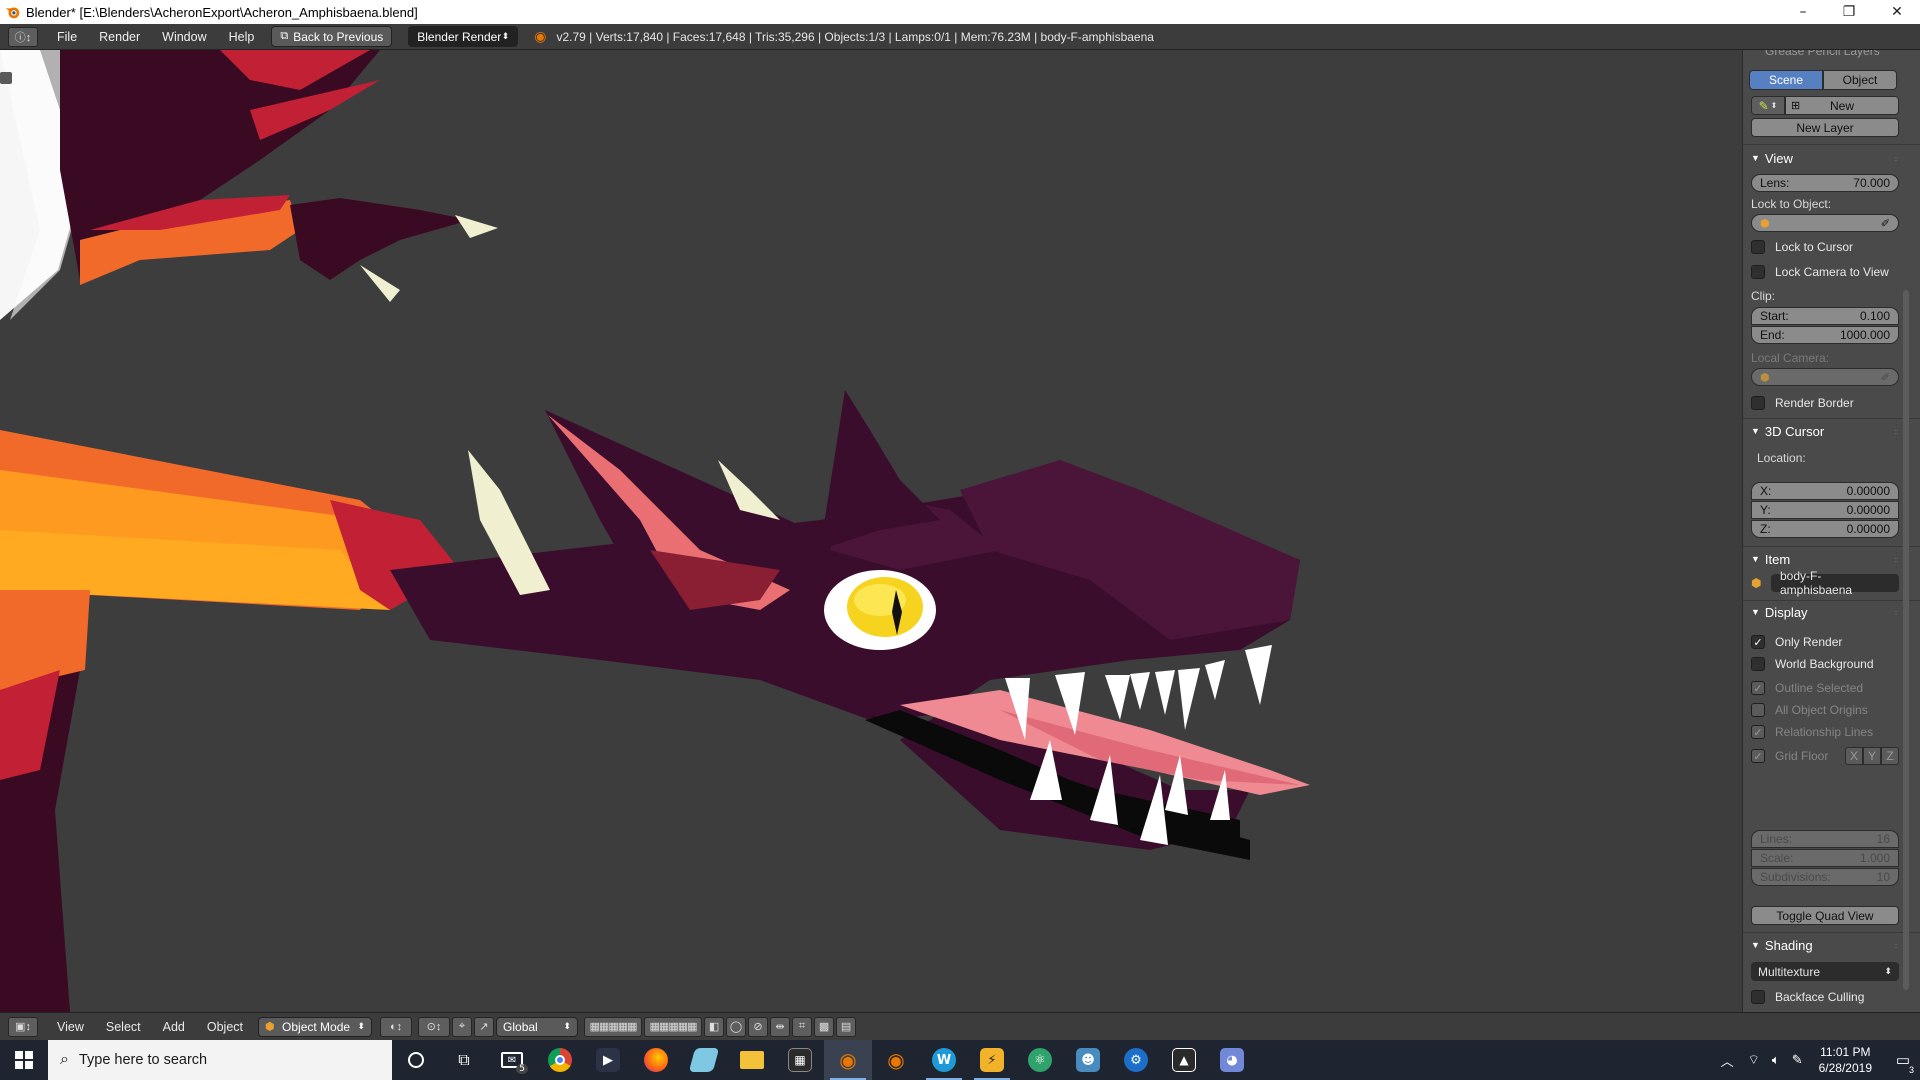  I want to click on editor-type-info-icon: ⓘ↕, so click(23, 36).